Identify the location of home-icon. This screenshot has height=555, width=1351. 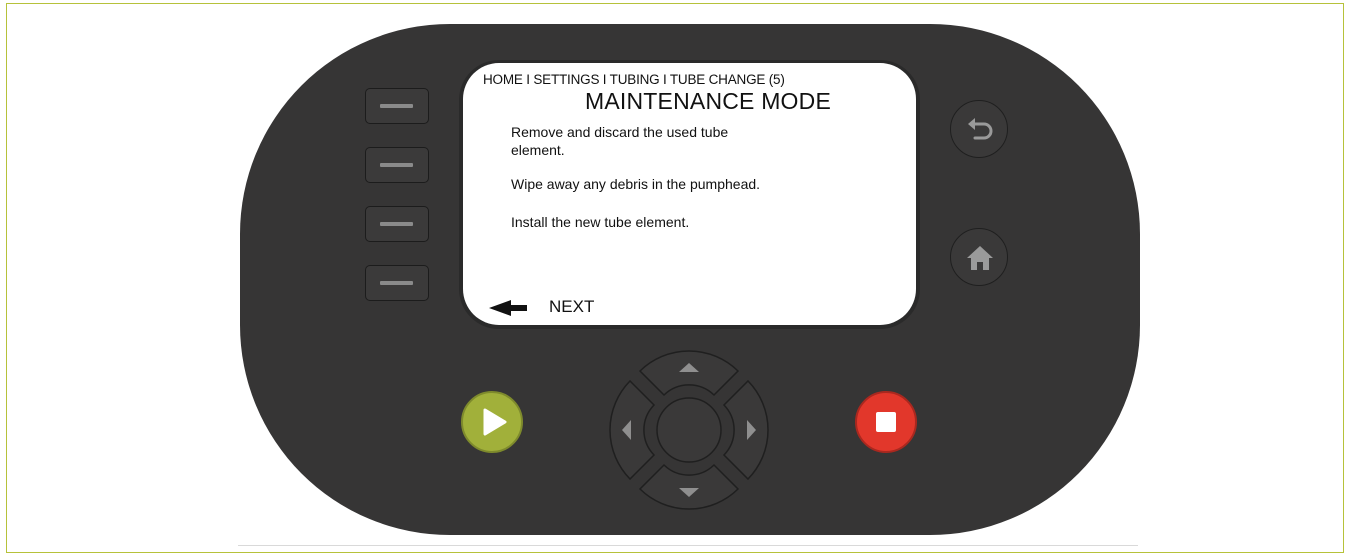
(980, 258).